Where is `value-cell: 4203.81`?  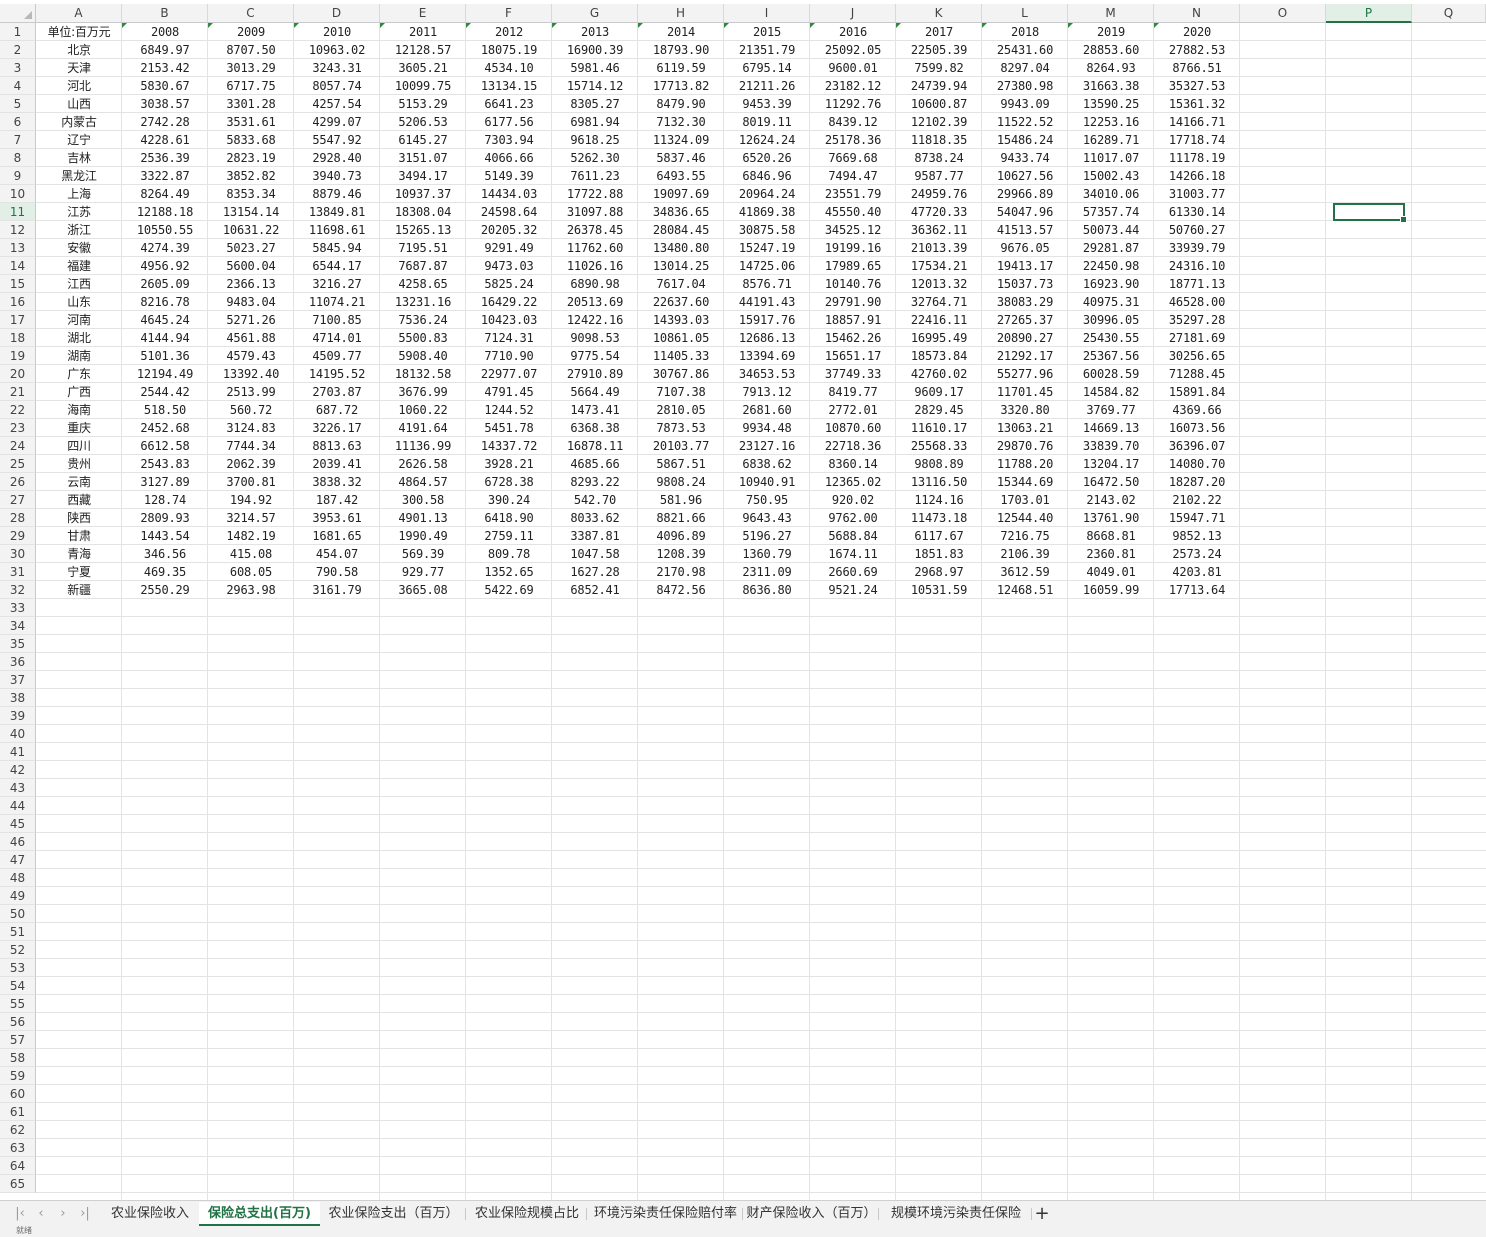
value-cell: 4203.81 is located at coordinates (1197, 572).